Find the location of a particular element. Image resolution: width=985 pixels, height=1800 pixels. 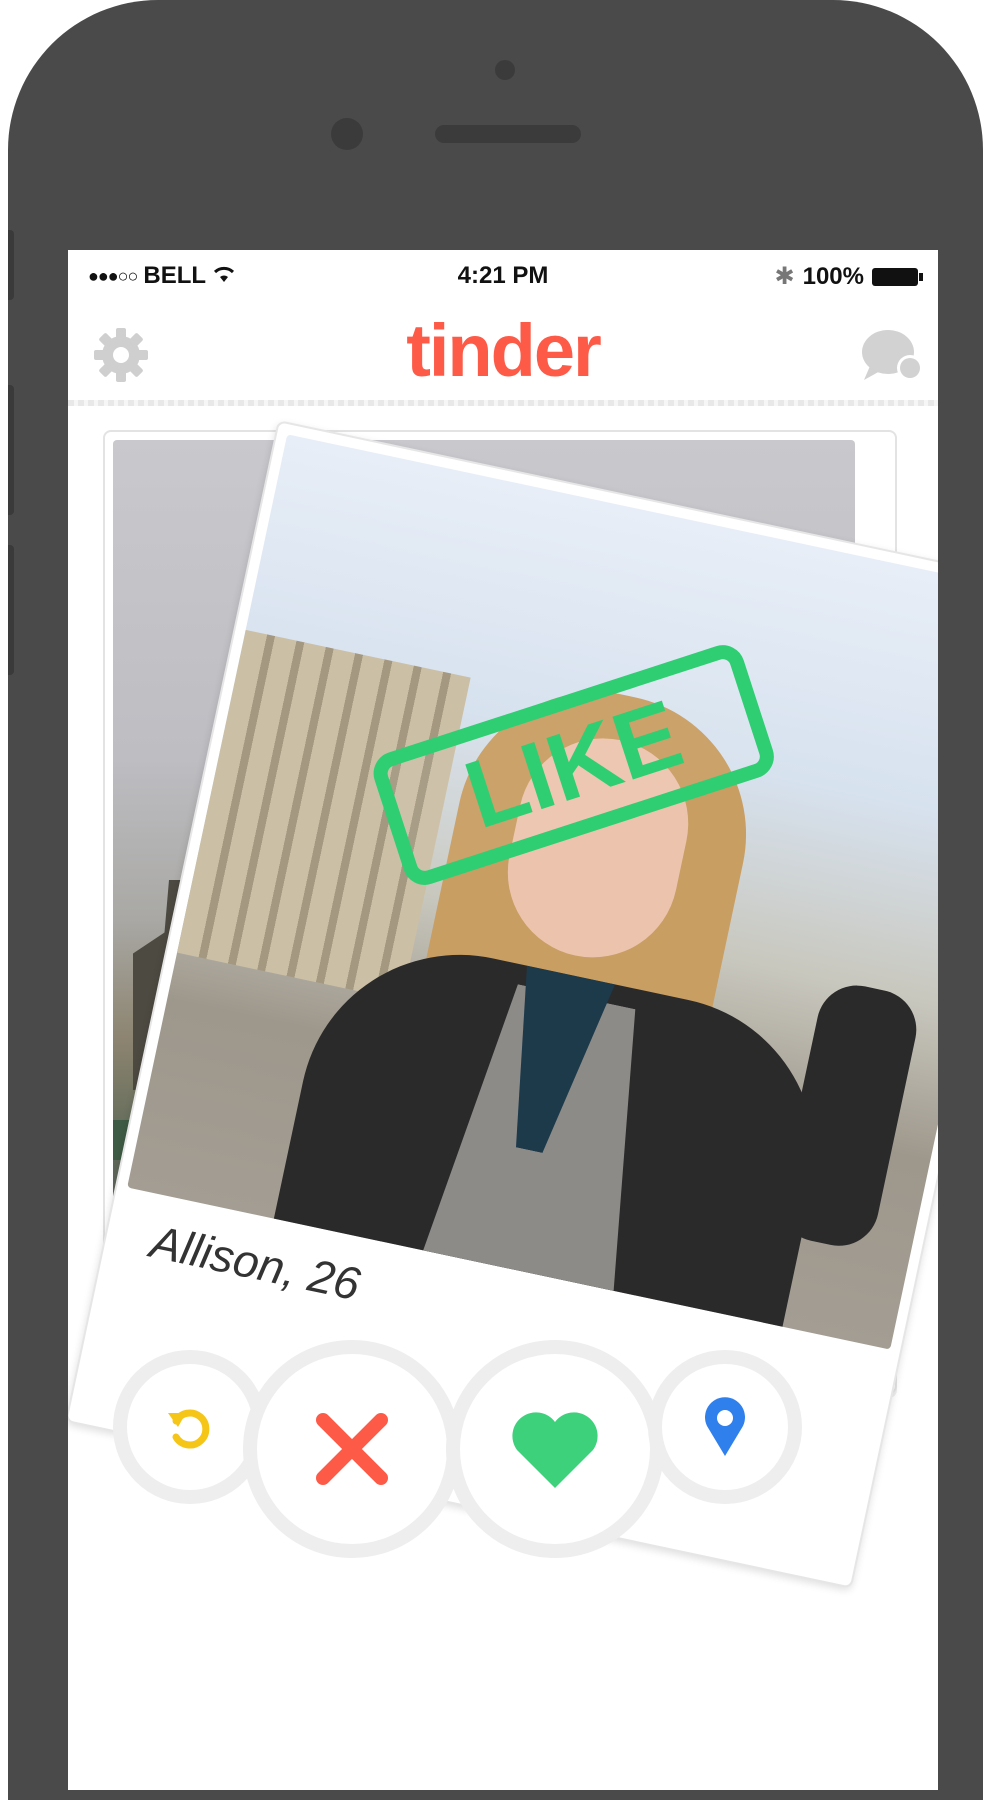

location-pin-icon is located at coordinates (725, 1426).